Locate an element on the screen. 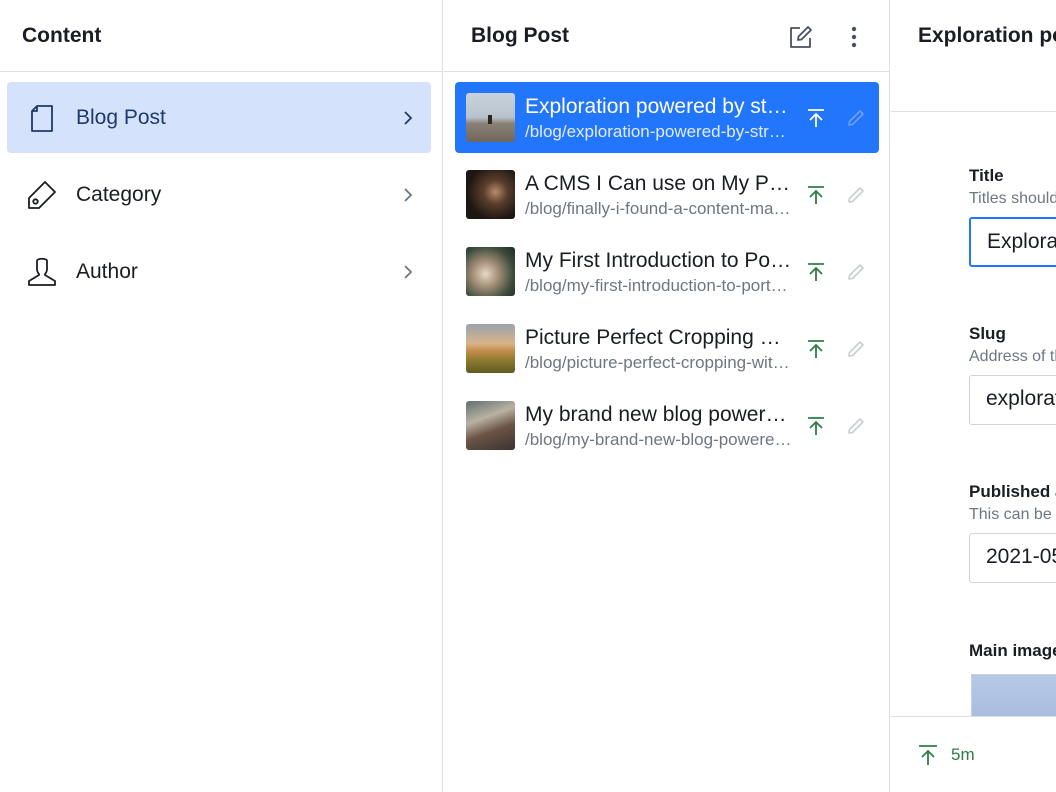 This screenshot has height=792, width=1056. title-field-label: Title is located at coordinates (986, 175).